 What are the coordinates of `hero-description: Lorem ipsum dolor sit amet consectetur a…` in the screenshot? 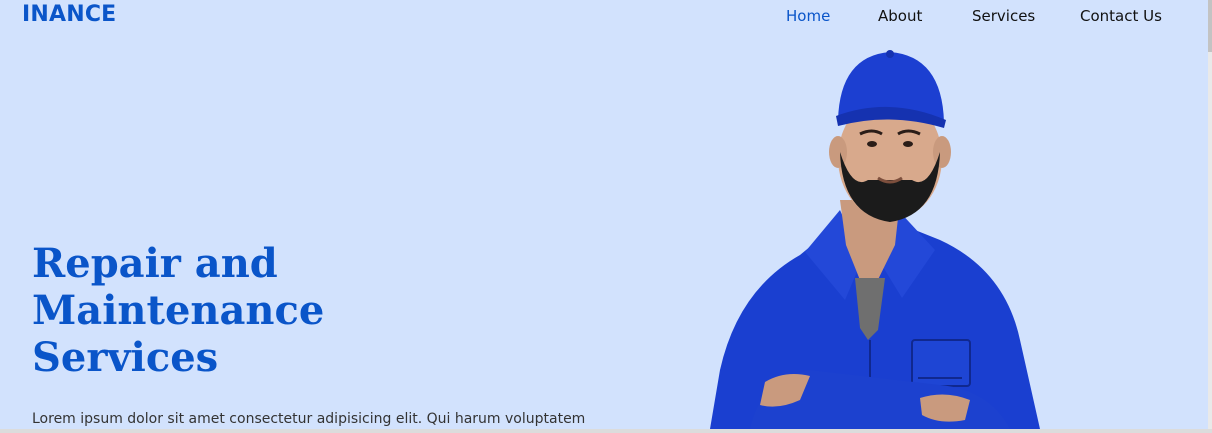 It's located at (309, 419).